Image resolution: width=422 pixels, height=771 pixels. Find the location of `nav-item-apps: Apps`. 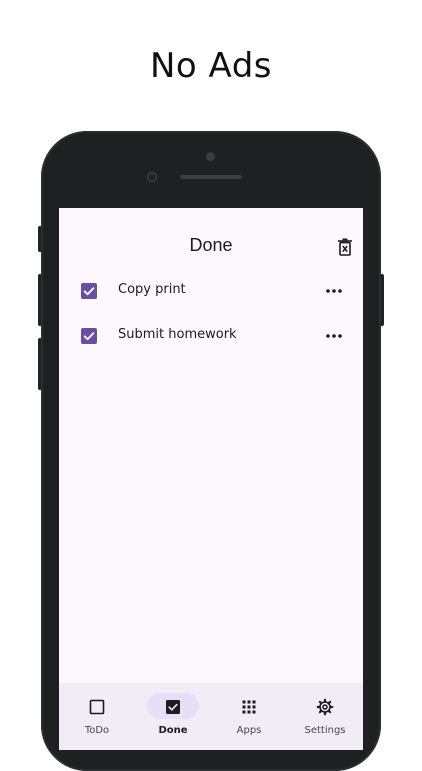

nav-item-apps: Apps is located at coordinates (249, 716).